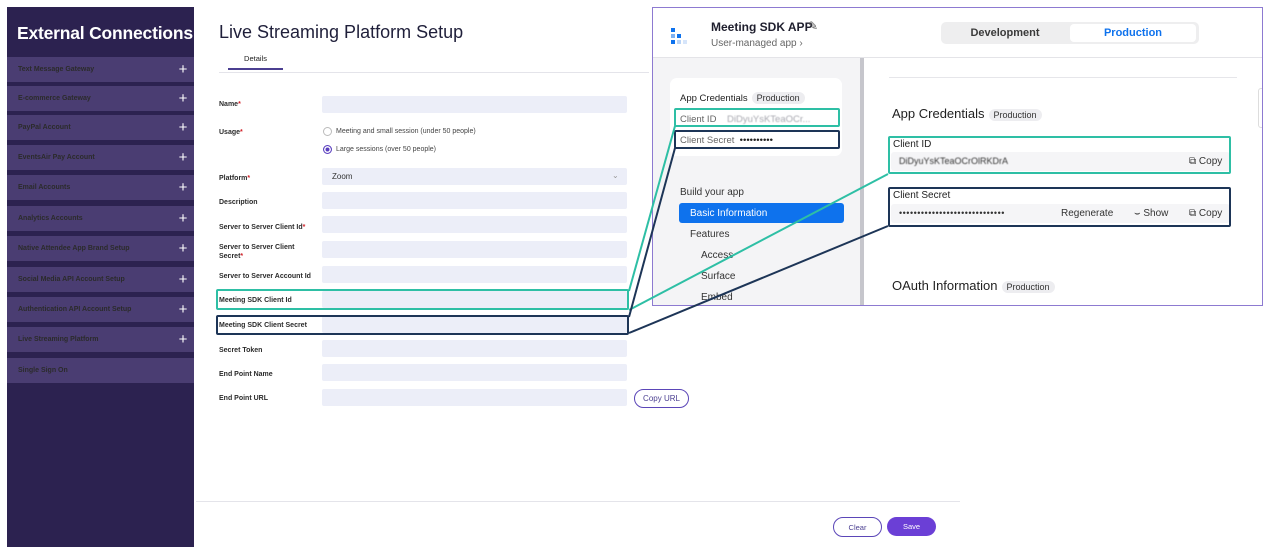  Describe the element at coordinates (342, 176) in the screenshot. I see `platform-value: Zoom` at that location.